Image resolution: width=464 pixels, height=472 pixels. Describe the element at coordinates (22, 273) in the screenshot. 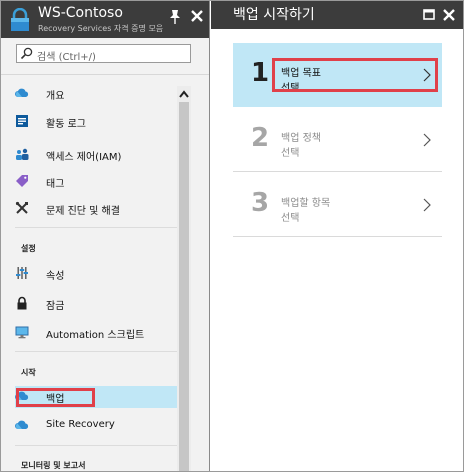

I see `sliders-icon` at that location.